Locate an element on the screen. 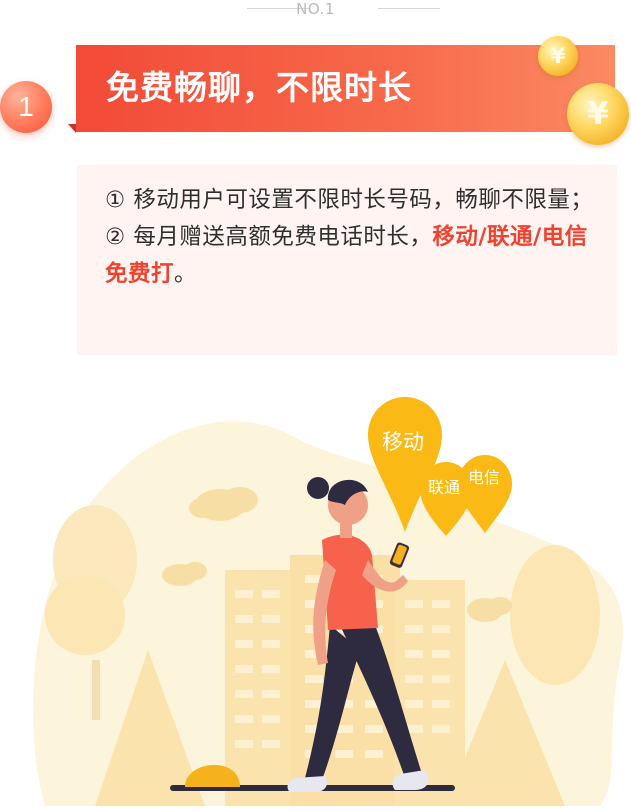 The width and height of the screenshot is (631, 810). pin-label-unicom: 联通 is located at coordinates (444, 487).